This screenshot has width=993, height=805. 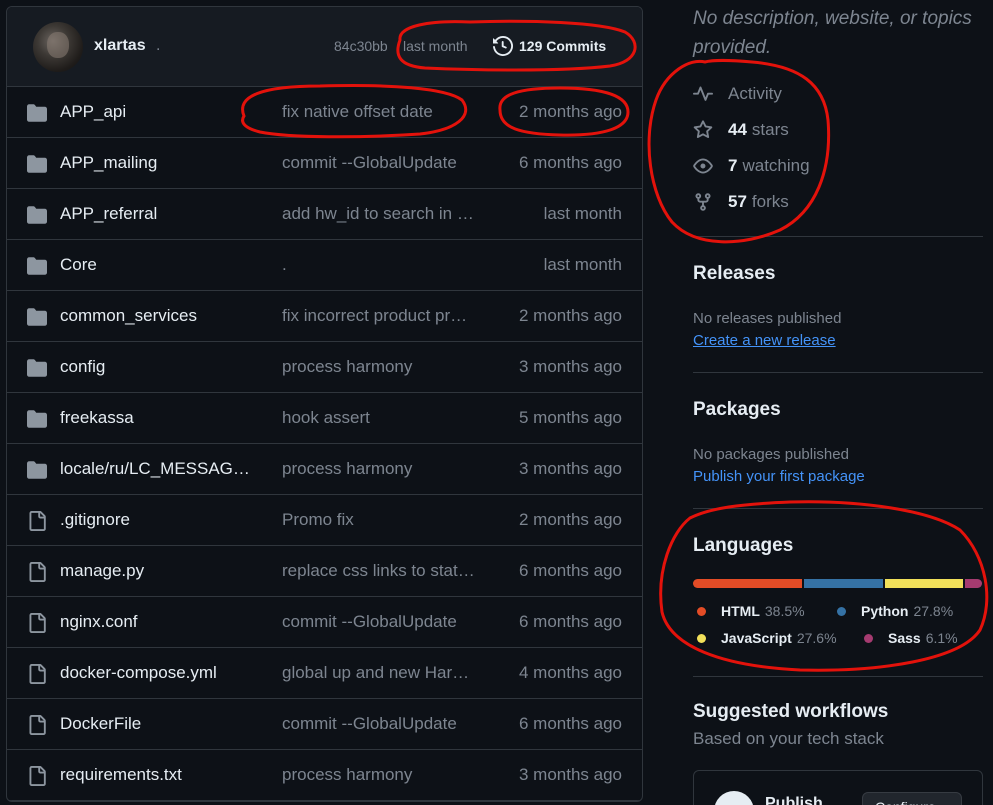 I want to click on commit-message: hook assert, so click(x=380, y=418).